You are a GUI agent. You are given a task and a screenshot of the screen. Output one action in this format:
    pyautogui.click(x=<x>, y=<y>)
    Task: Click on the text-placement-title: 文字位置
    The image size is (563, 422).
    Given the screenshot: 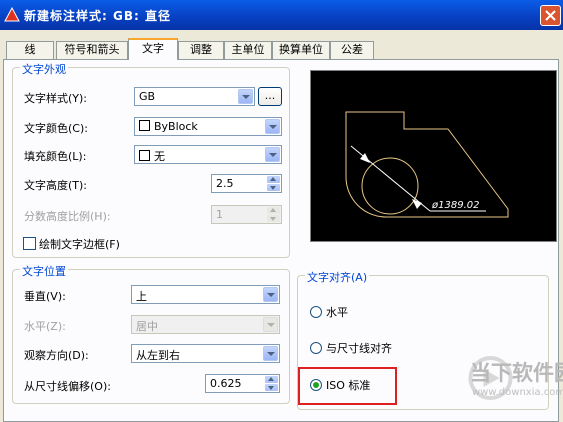 What is the action you would take?
    pyautogui.click(x=44, y=271)
    